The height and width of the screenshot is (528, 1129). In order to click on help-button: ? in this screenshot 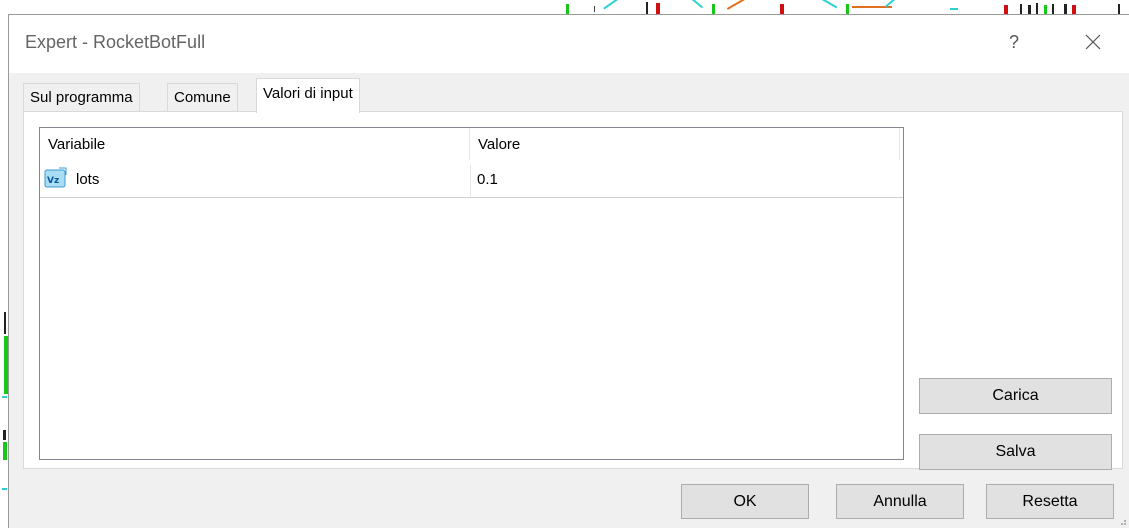, I will do `click(1014, 42)`.